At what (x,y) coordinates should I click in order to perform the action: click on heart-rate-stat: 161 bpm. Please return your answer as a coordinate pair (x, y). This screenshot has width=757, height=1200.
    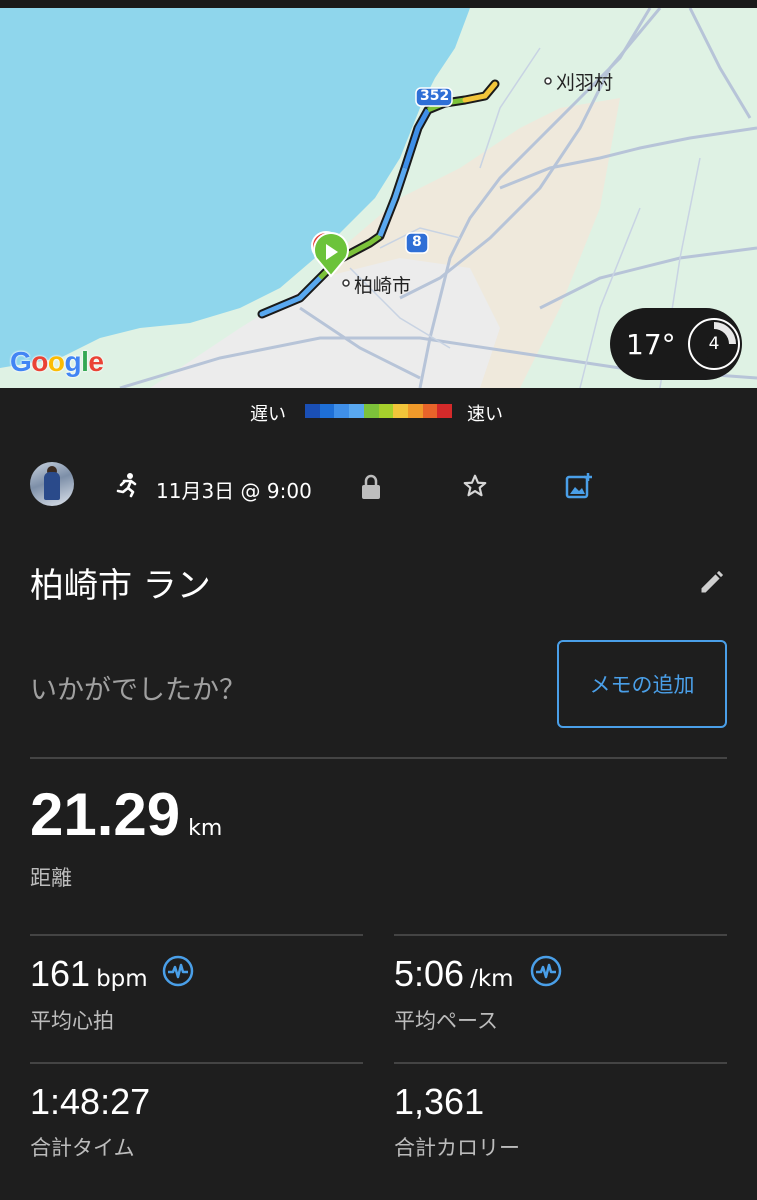
    Looking at the image, I should click on (89, 974).